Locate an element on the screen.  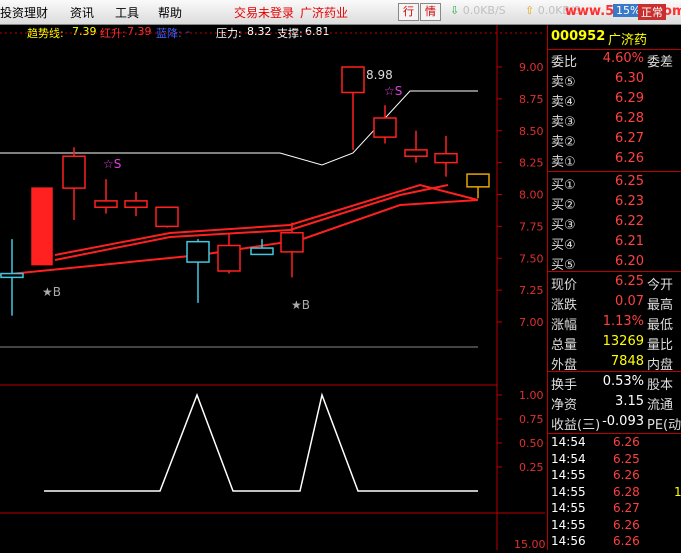
price-tick-label: 8.75 is located at coordinates (531, 99).